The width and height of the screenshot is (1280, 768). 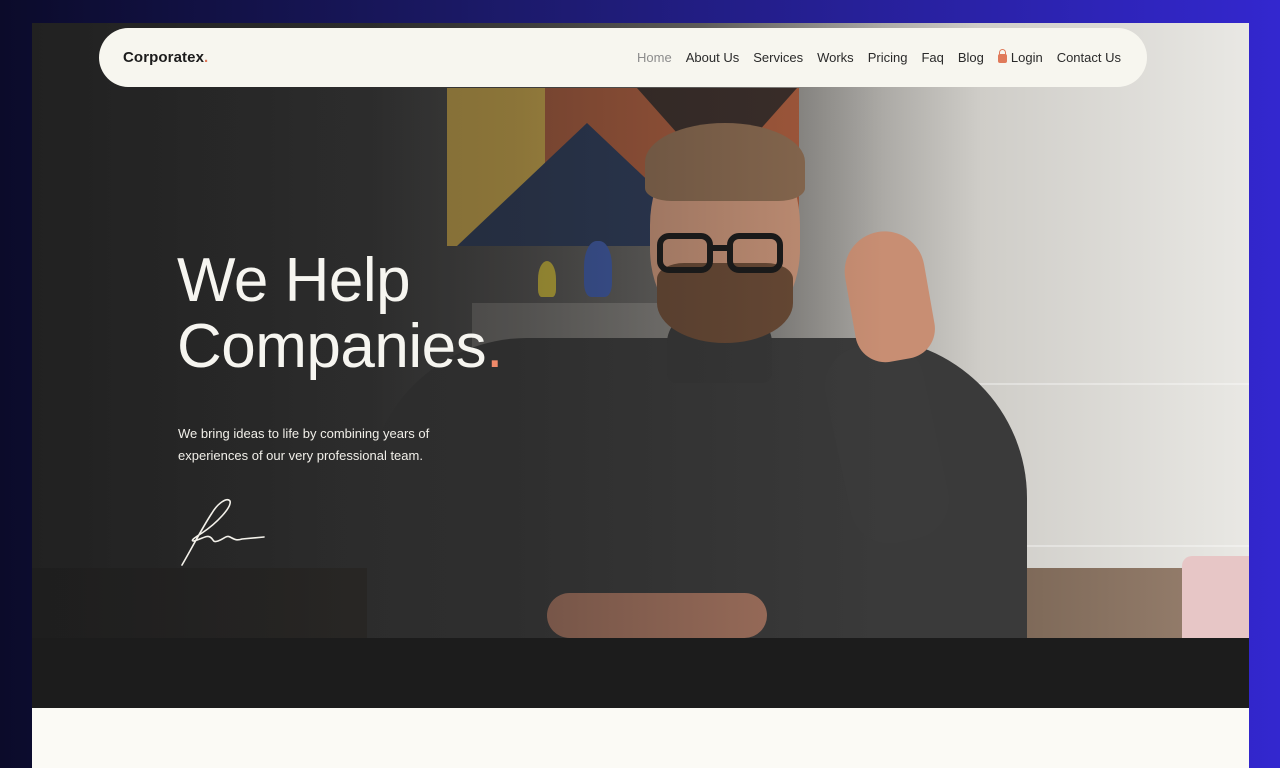 I want to click on hero-title-line2: Companies, so click(x=332, y=346).